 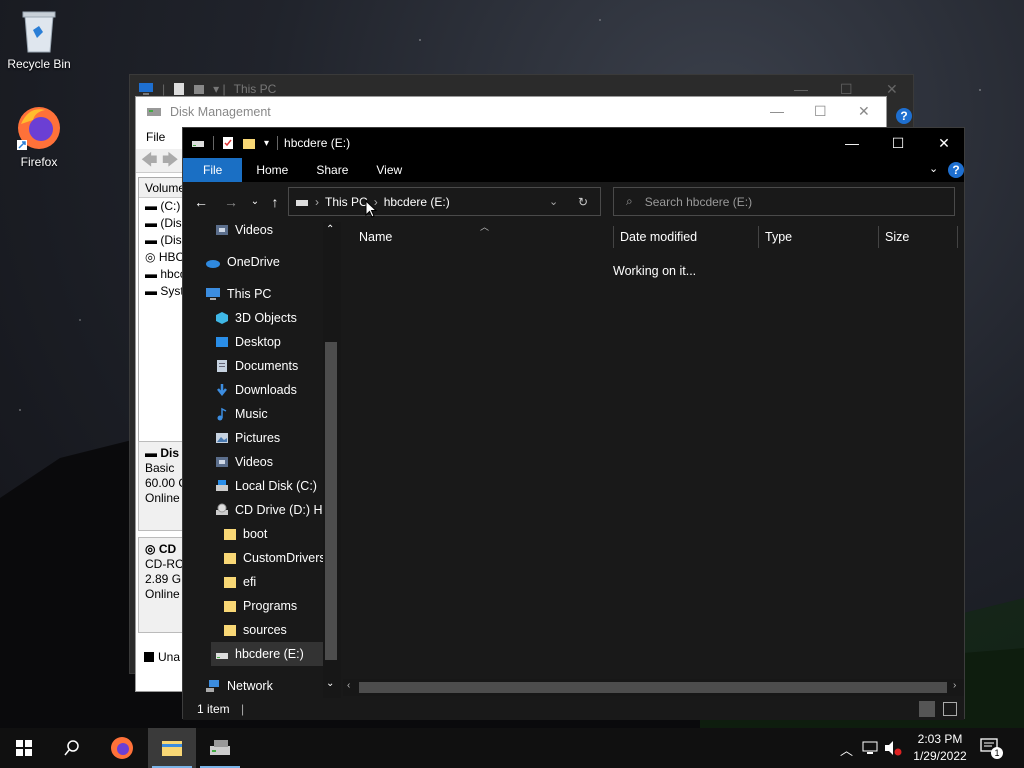 I want to click on volume-row: ▬ hbcc, so click(x=163, y=274).